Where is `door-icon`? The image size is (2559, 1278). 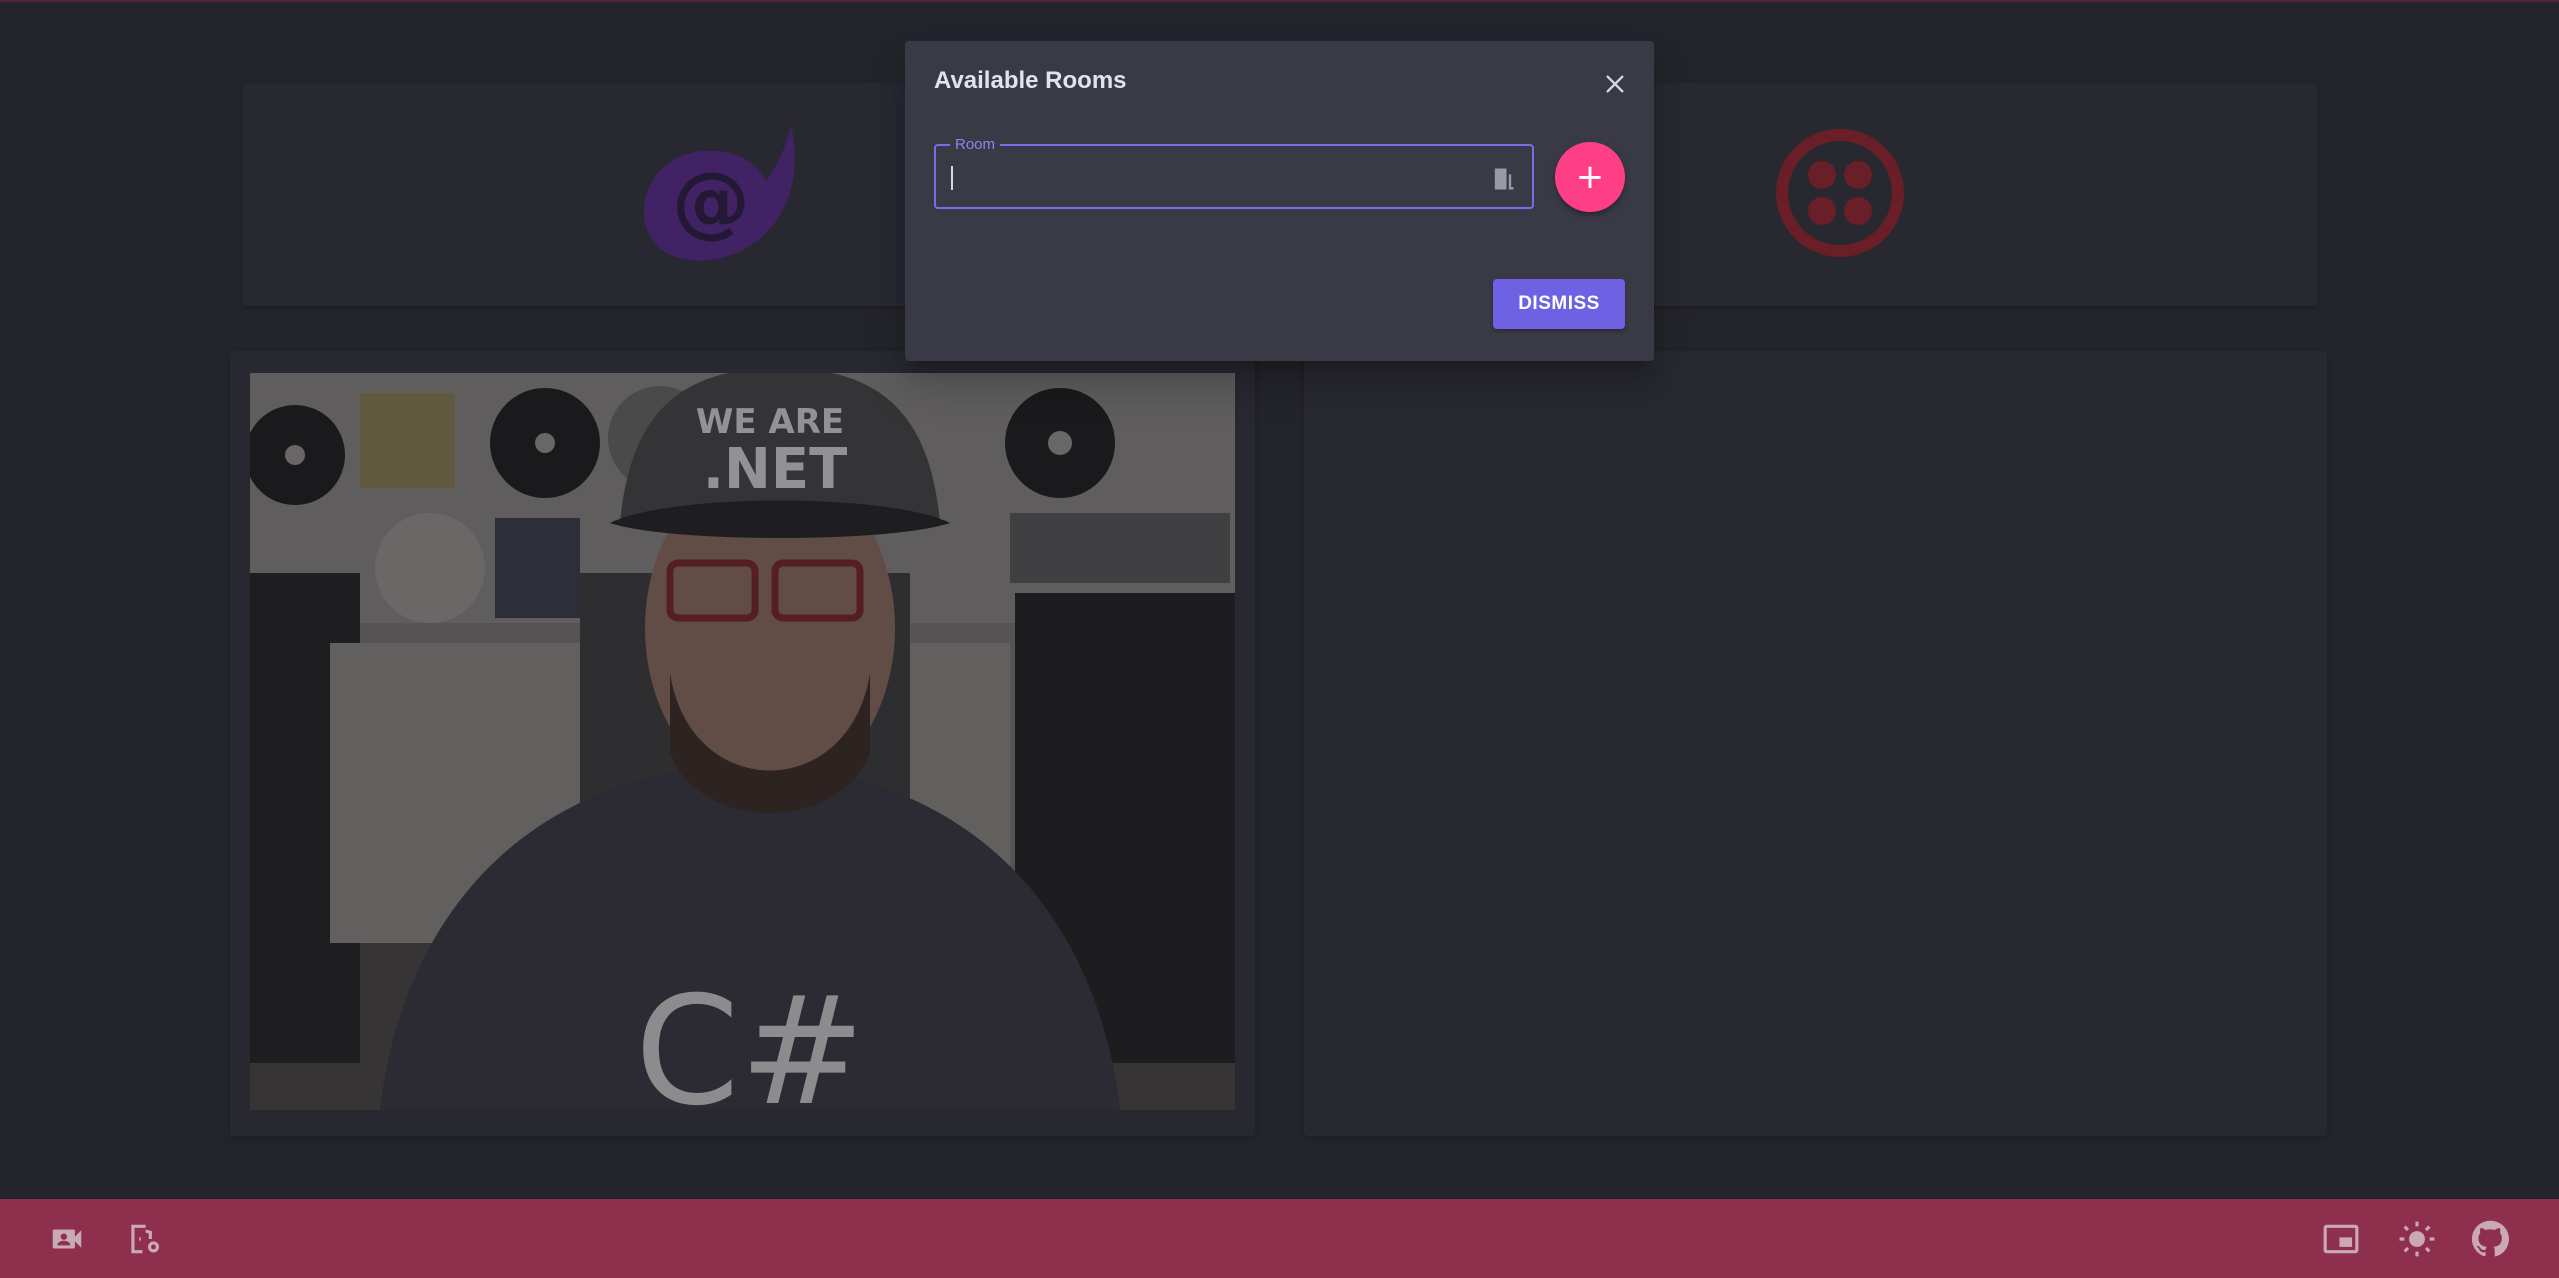
door-icon is located at coordinates (1504, 179).